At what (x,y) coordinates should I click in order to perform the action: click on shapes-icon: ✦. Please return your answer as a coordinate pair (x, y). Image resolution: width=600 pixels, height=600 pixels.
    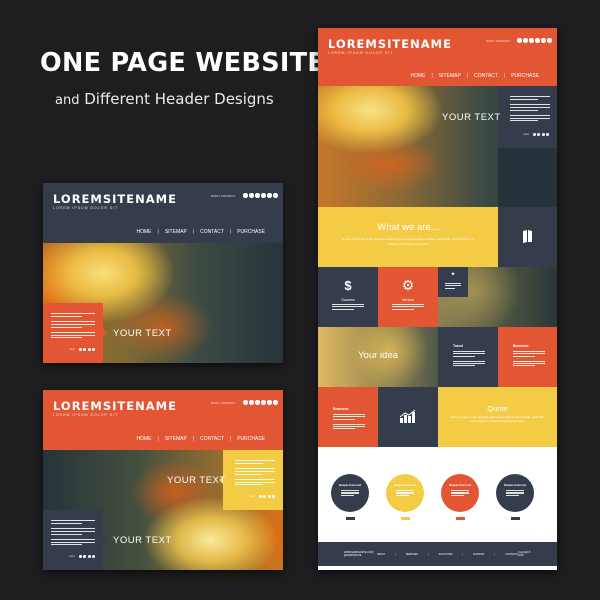
    Looking at the image, I should click on (453, 275).